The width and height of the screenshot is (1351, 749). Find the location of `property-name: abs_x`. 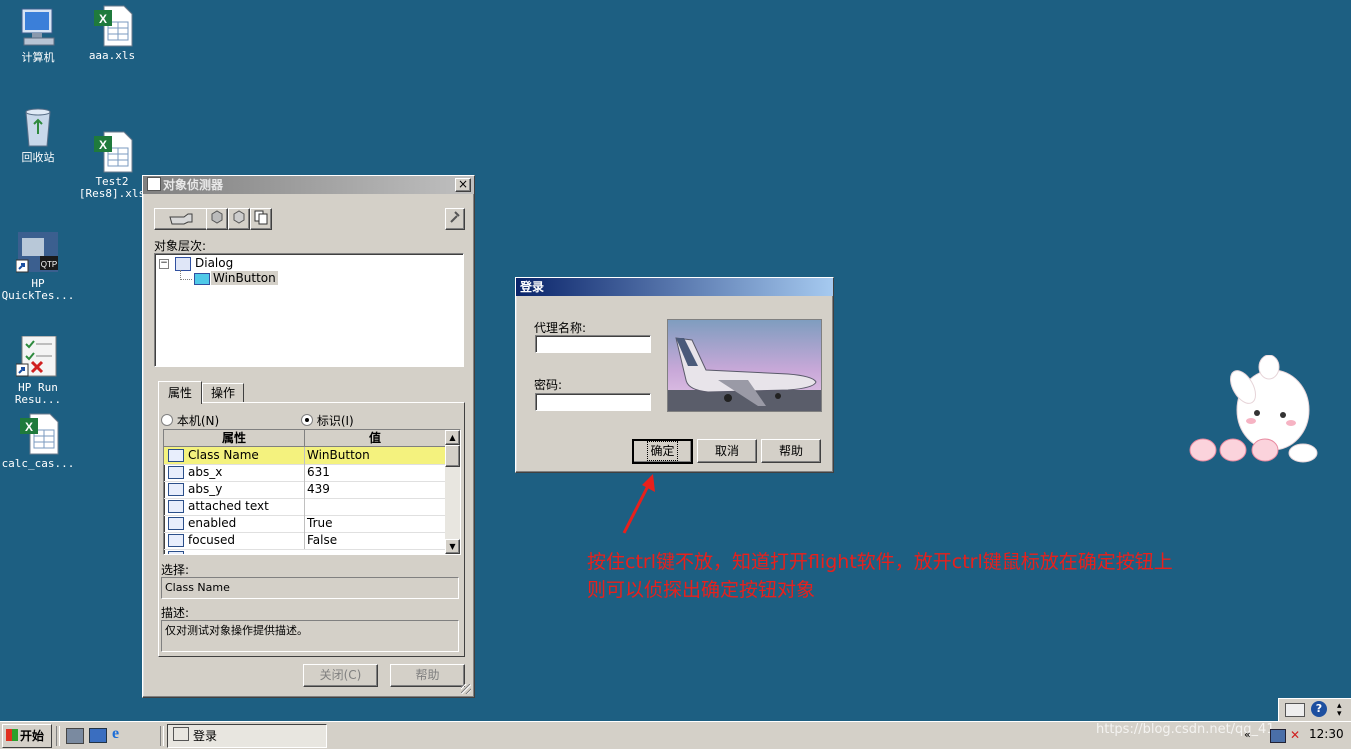

property-name: abs_x is located at coordinates (205, 472).